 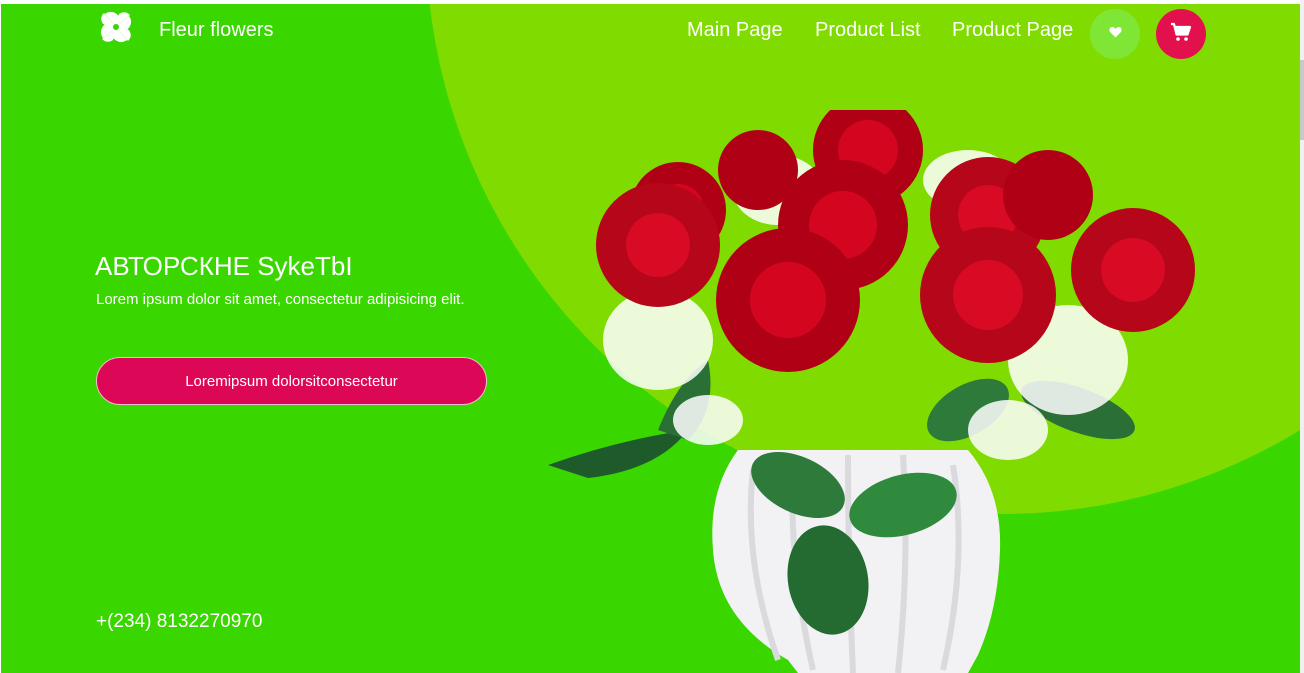 I want to click on cta-button: Loremipsum dolorsitconsectetur, so click(x=291, y=381).